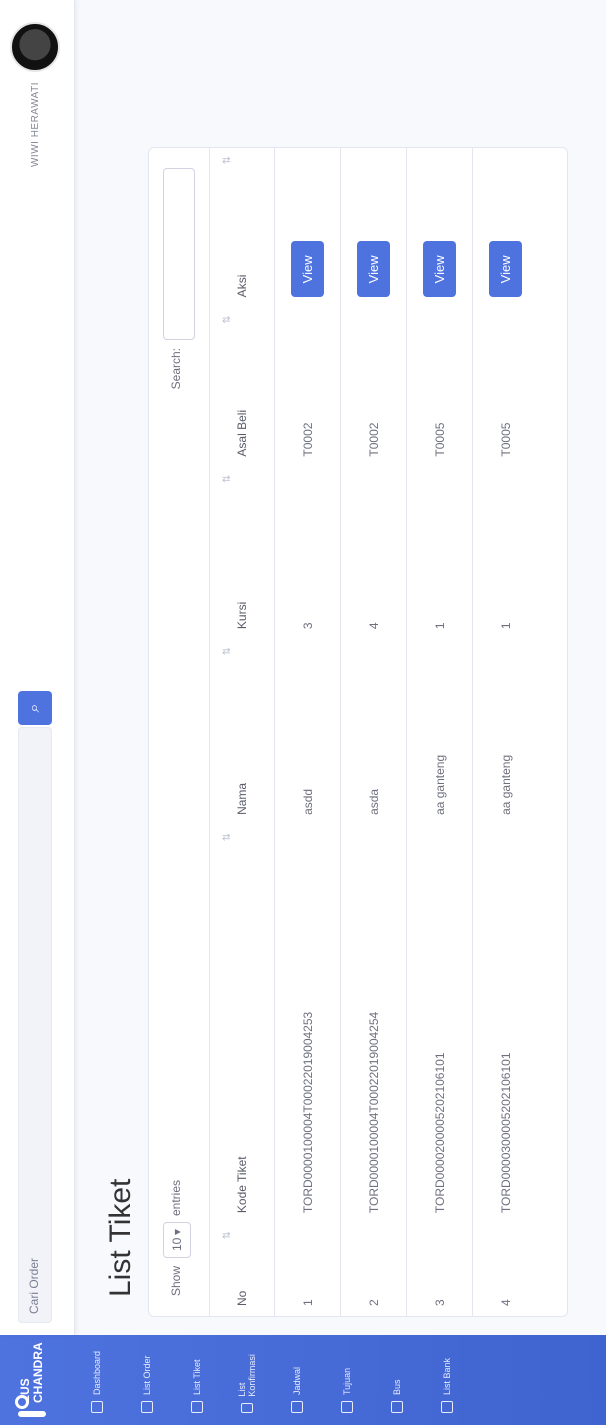 This screenshot has height=1425, width=606. Describe the element at coordinates (32, 1414) in the screenshot. I see `bus-logo-icon` at that location.